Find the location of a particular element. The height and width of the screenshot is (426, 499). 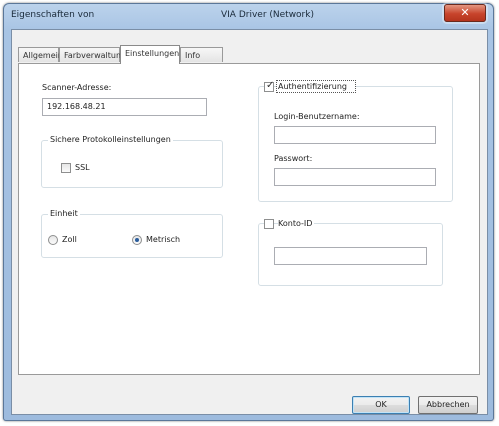

unit-metrisch-radio is located at coordinates (137, 240).